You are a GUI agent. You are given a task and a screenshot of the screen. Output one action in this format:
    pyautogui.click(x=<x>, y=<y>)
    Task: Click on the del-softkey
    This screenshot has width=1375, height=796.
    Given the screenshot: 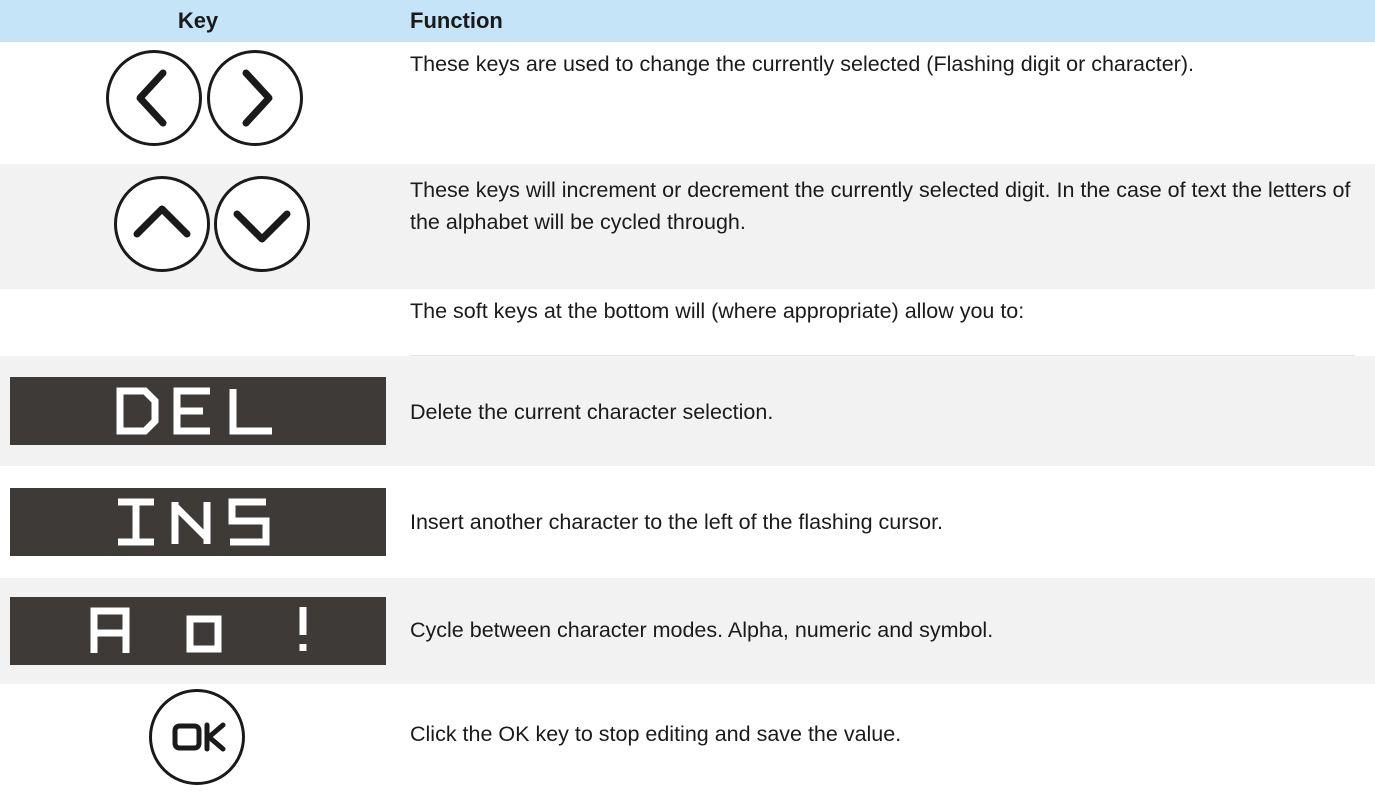 What is the action you would take?
    pyautogui.click(x=198, y=411)
    